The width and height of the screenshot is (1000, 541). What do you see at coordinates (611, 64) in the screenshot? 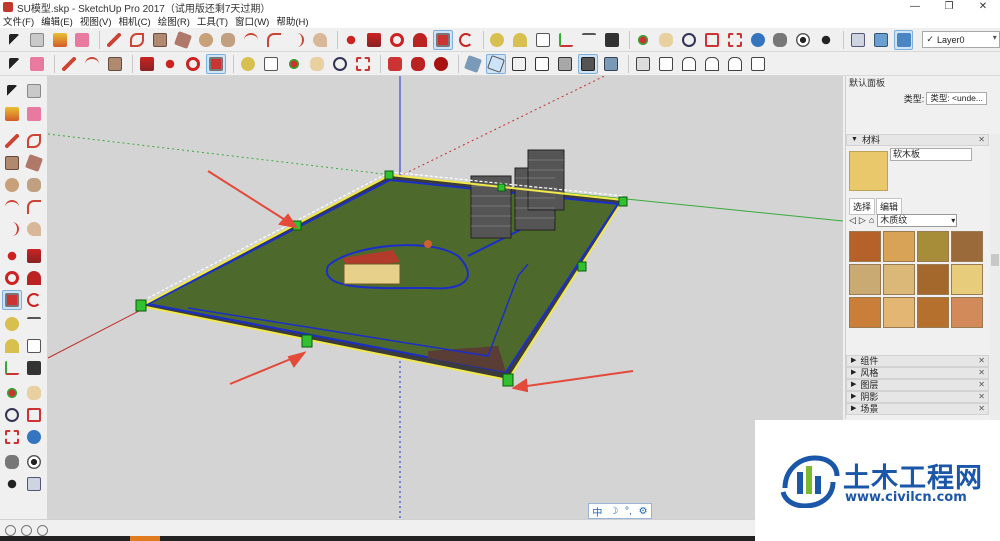
I see `monochrome-button` at bounding box center [611, 64].